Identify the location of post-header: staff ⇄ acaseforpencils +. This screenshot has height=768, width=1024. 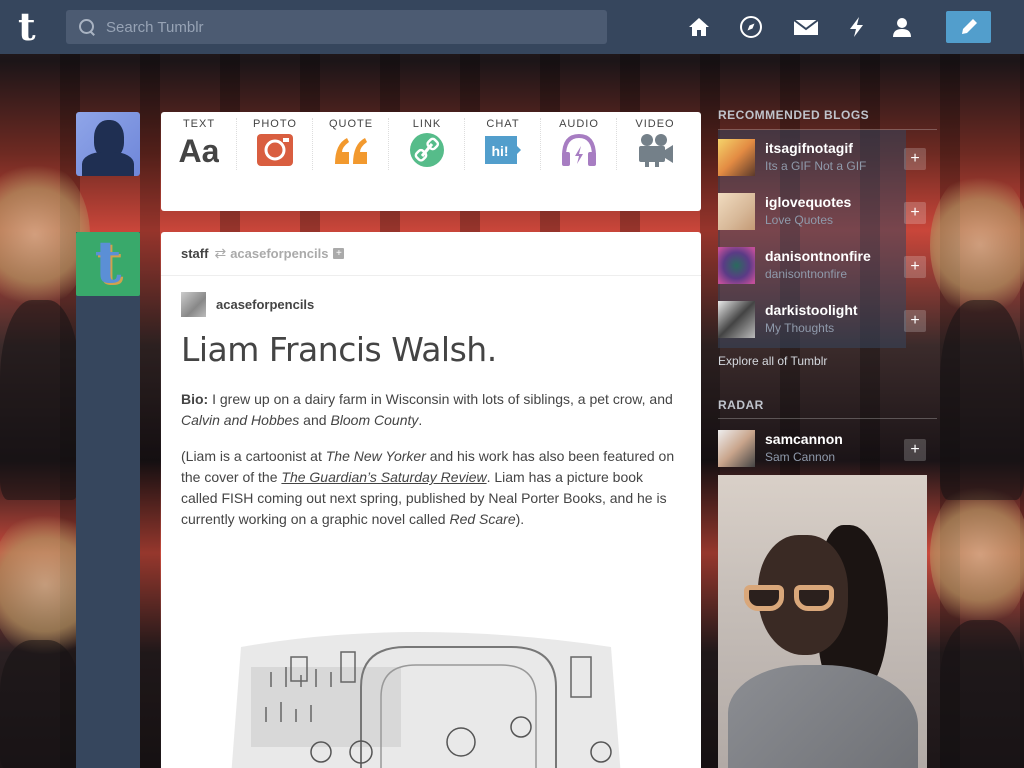
(431, 254).